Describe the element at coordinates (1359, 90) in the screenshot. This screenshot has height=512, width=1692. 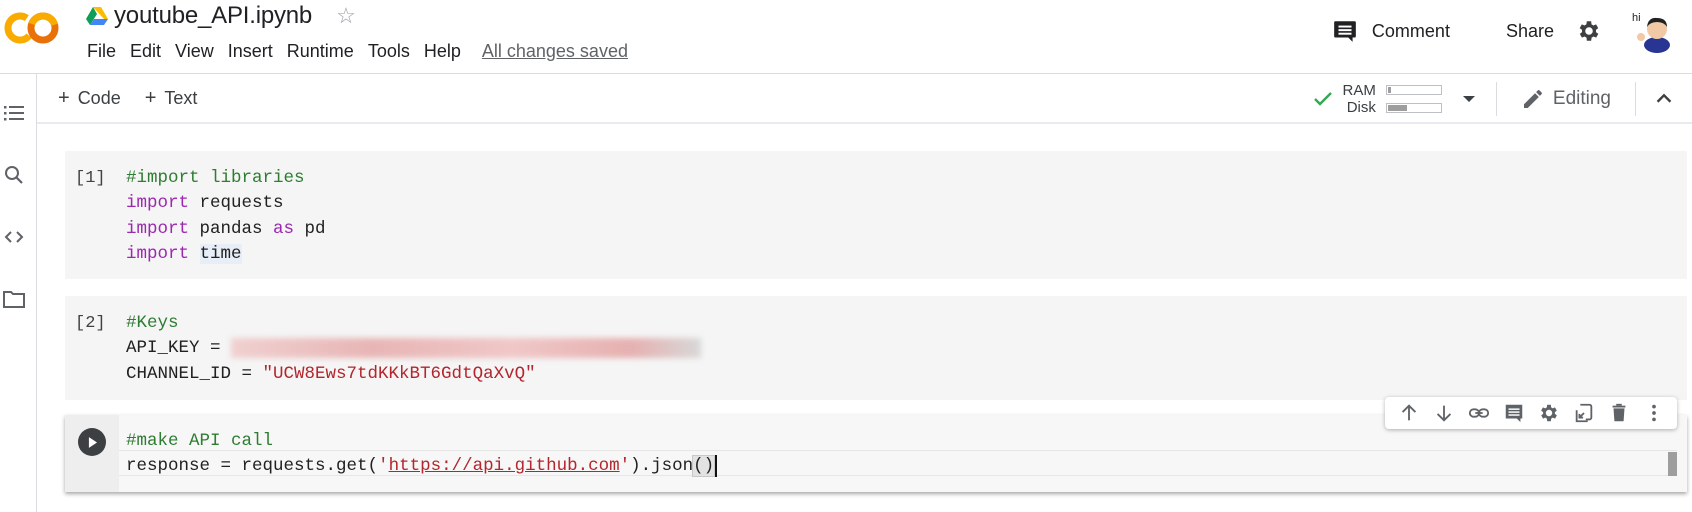
I see `ram-label: RAM` at that location.